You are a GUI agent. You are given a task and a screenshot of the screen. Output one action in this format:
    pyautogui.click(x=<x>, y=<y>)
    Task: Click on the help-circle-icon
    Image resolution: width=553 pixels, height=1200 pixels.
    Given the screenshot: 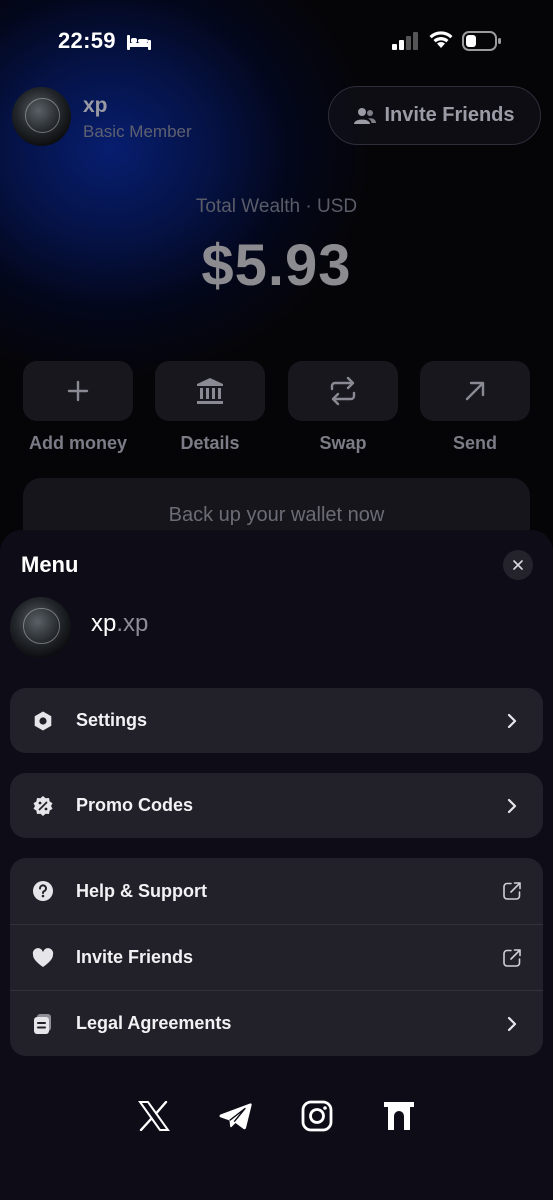 What is the action you would take?
    pyautogui.click(x=43, y=891)
    